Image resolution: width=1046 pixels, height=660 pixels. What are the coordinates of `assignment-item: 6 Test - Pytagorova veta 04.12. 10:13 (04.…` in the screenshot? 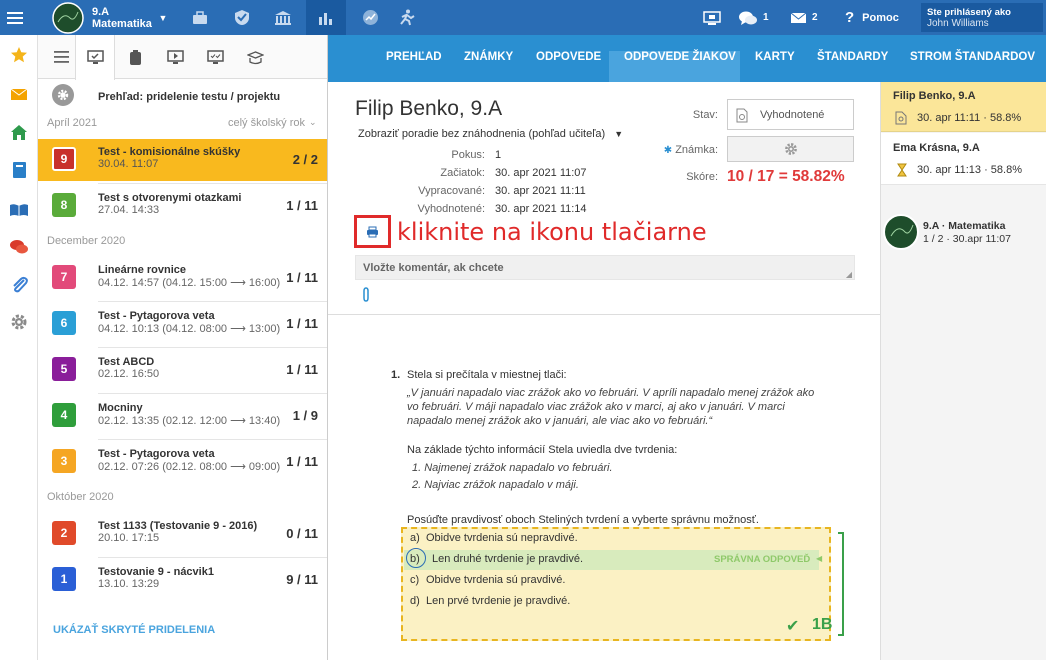 It's located at (182, 324).